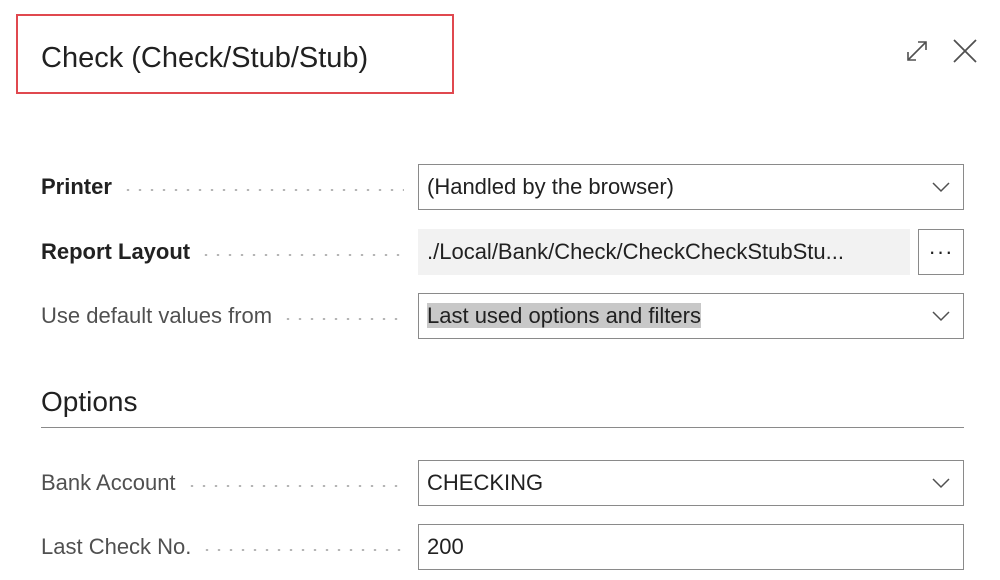 Image resolution: width=1000 pixels, height=580 pixels. Describe the element at coordinates (116, 546) in the screenshot. I see `last-check-no-label: Last Check No.` at that location.